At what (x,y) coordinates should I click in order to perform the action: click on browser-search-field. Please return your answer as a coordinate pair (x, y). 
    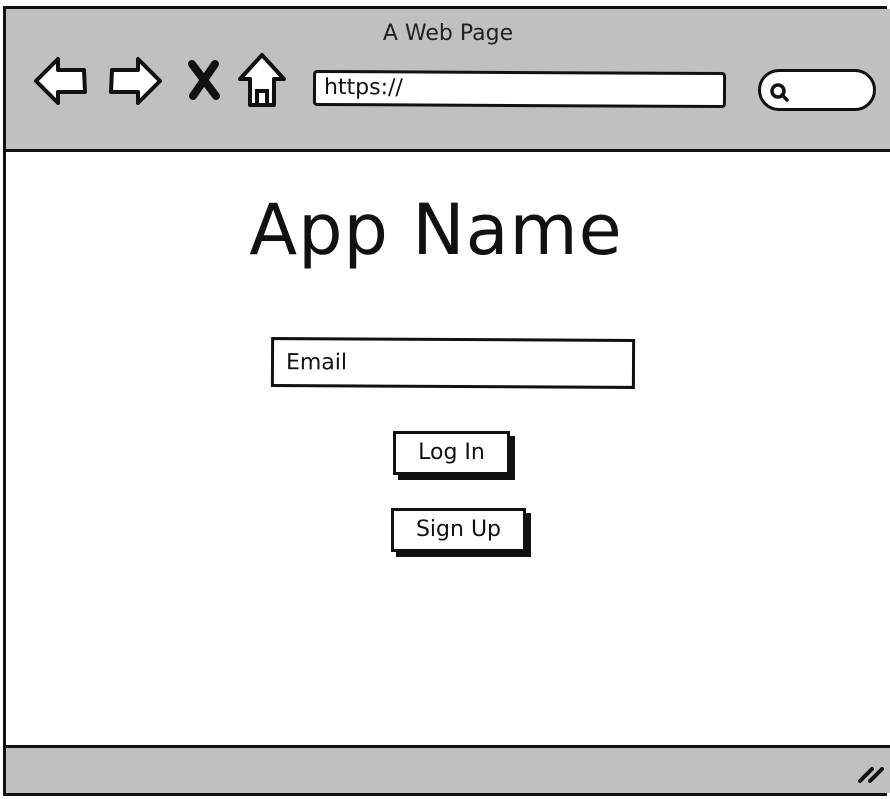
    Looking at the image, I should click on (817, 90).